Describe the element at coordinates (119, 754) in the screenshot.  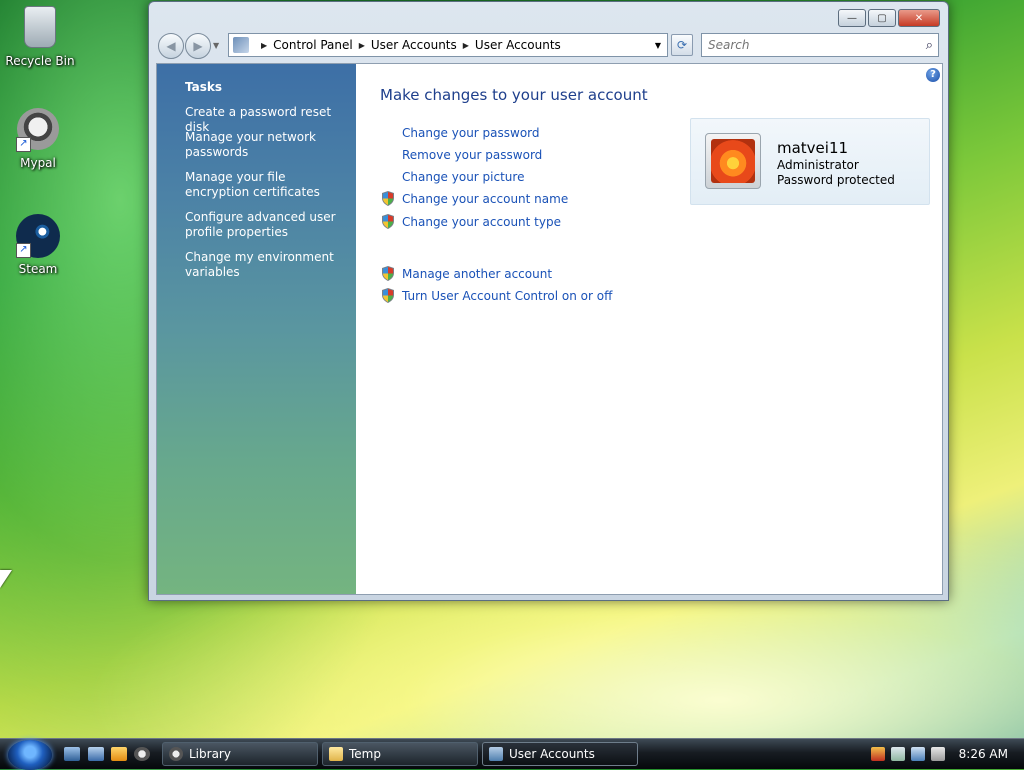
I see `media-player-icon` at that location.